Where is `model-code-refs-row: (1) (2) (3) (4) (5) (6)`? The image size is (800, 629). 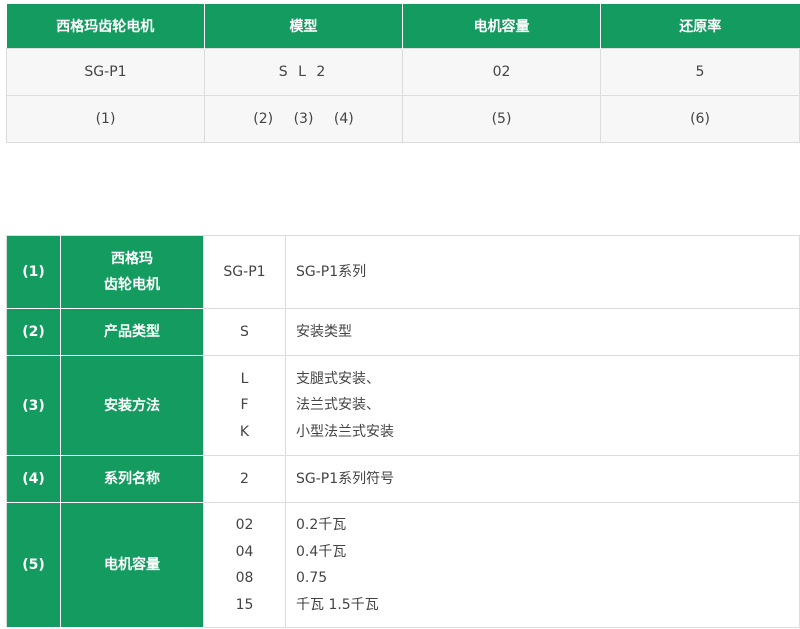
model-code-refs-row: (1) (2) (3) (4) (5) (6) is located at coordinates (403, 119).